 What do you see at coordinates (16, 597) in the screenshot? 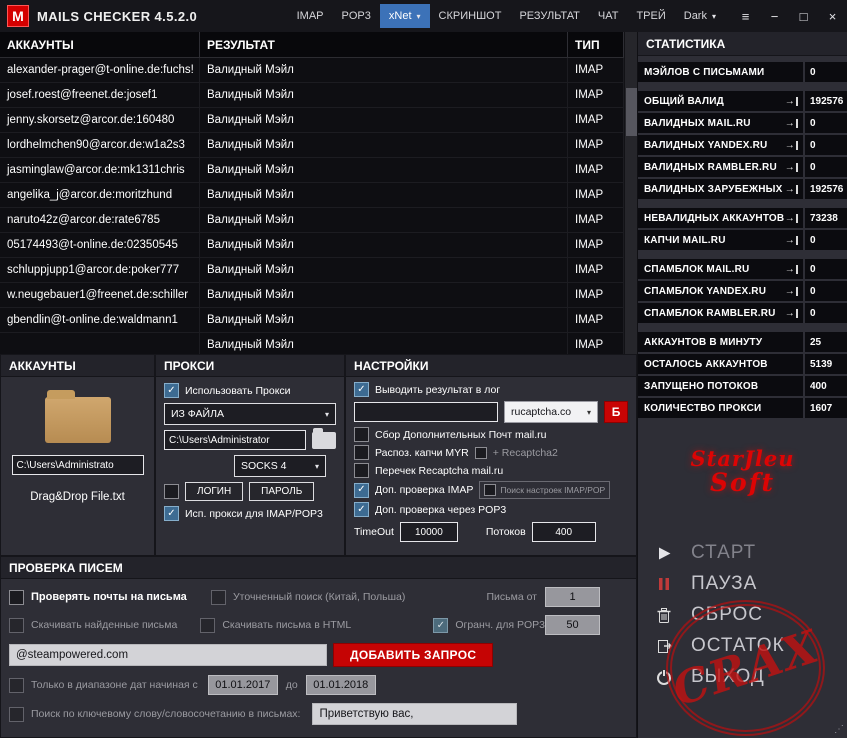
I see `check-mails-checkbox` at bounding box center [16, 597].